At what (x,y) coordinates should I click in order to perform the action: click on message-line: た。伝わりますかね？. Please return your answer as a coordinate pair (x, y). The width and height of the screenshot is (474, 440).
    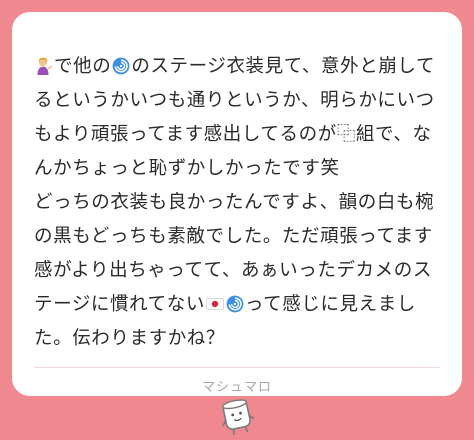
    Looking at the image, I should click on (130, 338).